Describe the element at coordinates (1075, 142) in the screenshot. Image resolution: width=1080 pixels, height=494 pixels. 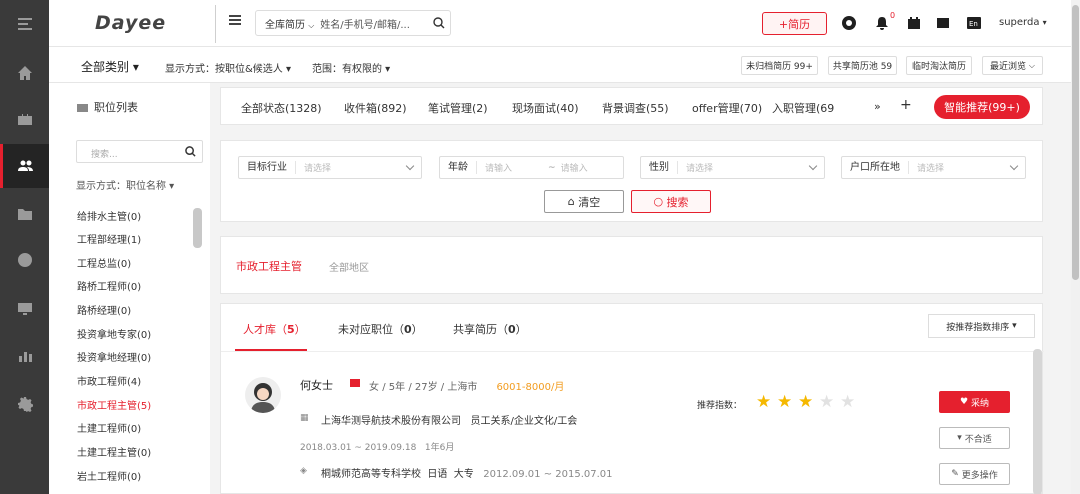
I see `page-scroll-thumb` at that location.